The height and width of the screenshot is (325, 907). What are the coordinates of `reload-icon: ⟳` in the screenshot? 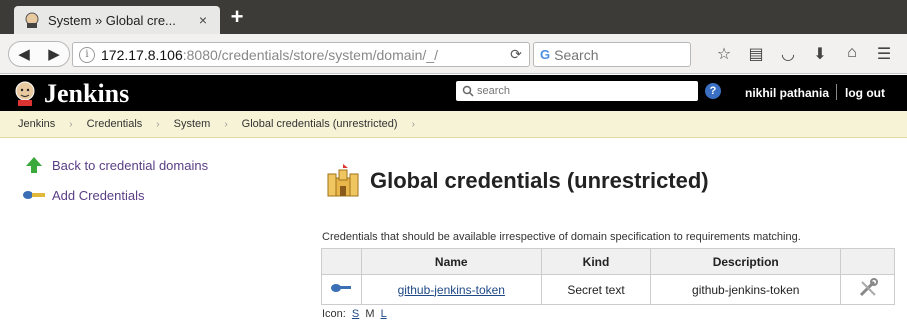 It's located at (516, 54).